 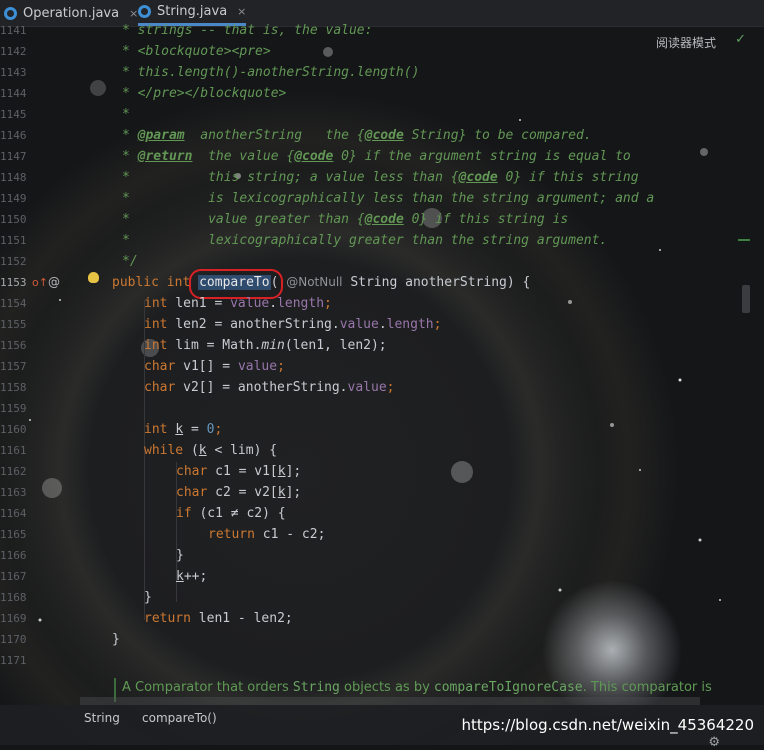 I want to click on line-number: 1156, so click(x=13, y=345).